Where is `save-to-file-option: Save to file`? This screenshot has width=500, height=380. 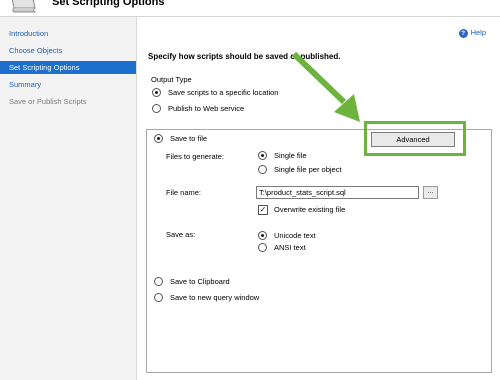 save-to-file-option: Save to file is located at coordinates (180, 138).